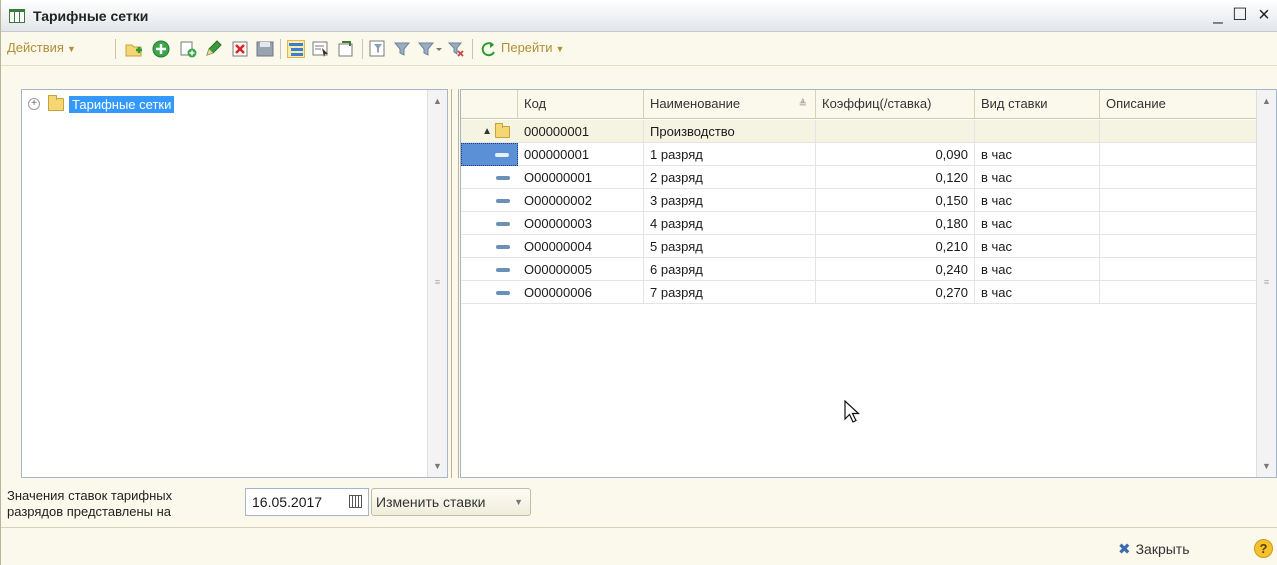  Describe the element at coordinates (802, 104) in the screenshot. I see `sort-ascending-icon: ≜` at that location.